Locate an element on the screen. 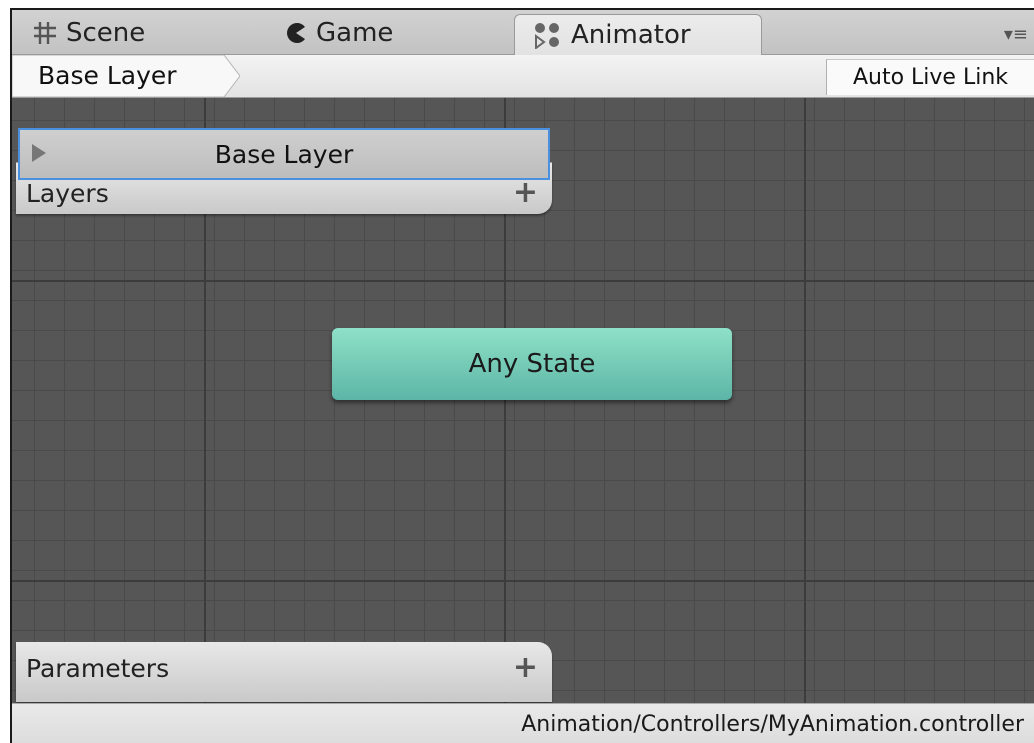 Image resolution: width=1034 pixels, height=743 pixels. tab-scene: Scene is located at coordinates (132, 33).